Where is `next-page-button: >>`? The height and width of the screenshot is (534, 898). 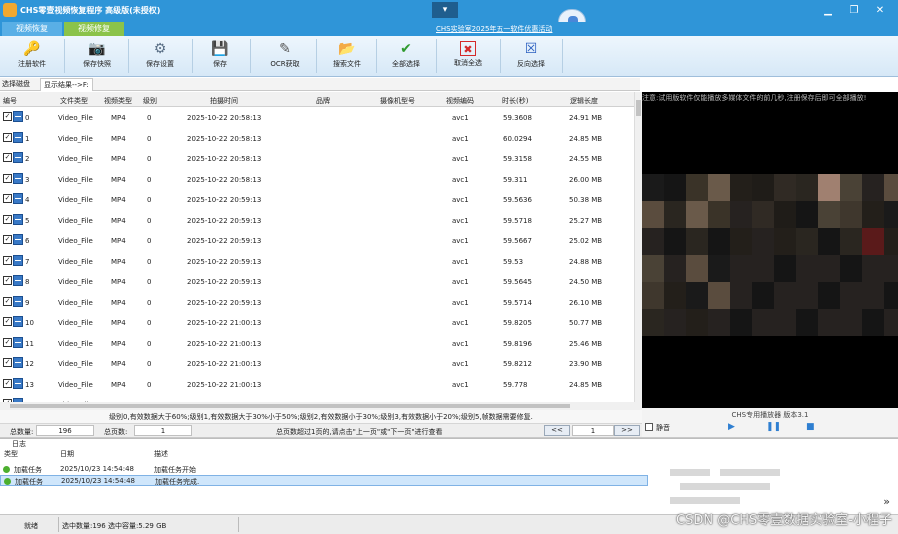
next-page-button: >> is located at coordinates (627, 430).